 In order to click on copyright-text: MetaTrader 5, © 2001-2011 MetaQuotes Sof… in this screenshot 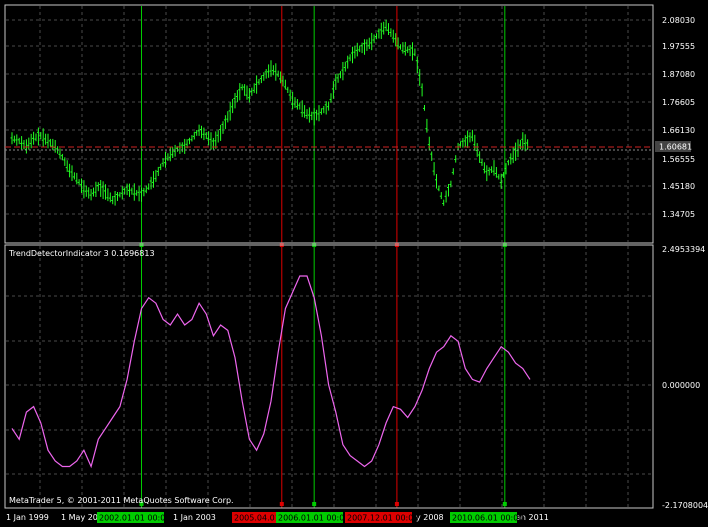, I will do `click(121, 500)`.